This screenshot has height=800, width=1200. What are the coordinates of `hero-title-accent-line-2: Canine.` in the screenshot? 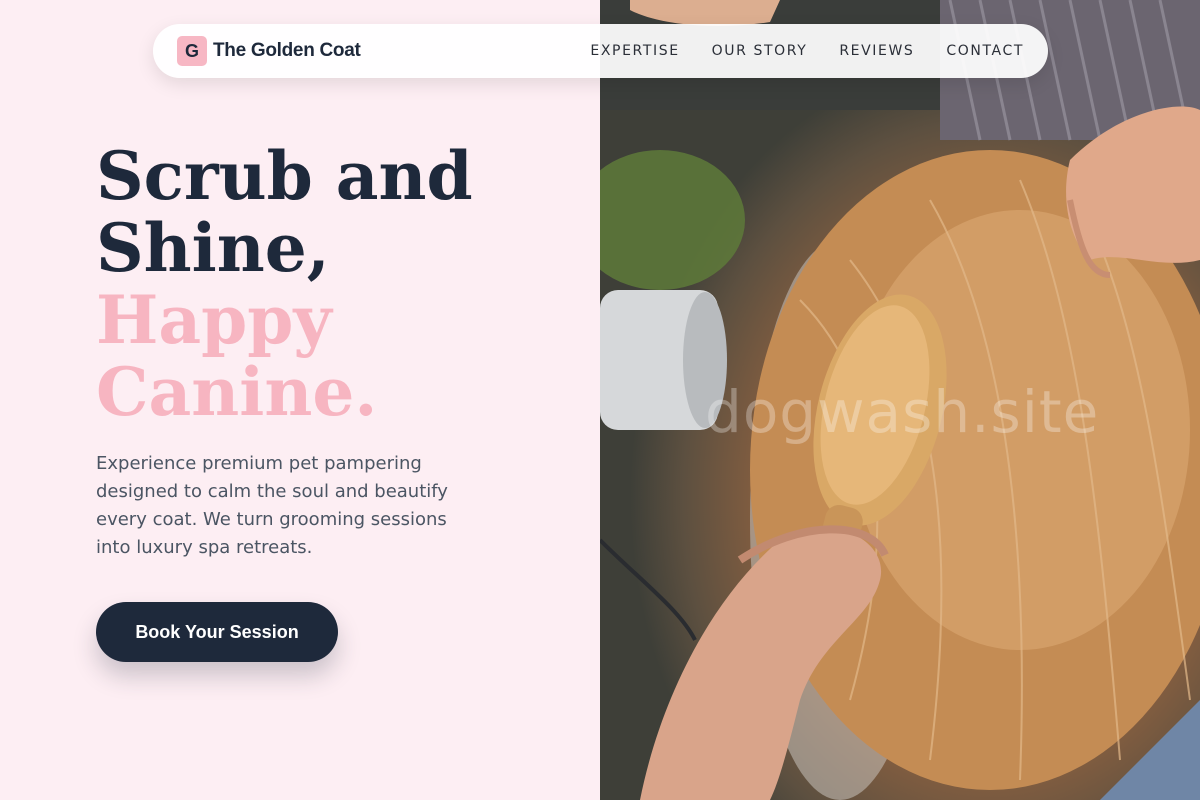 It's located at (237, 392).